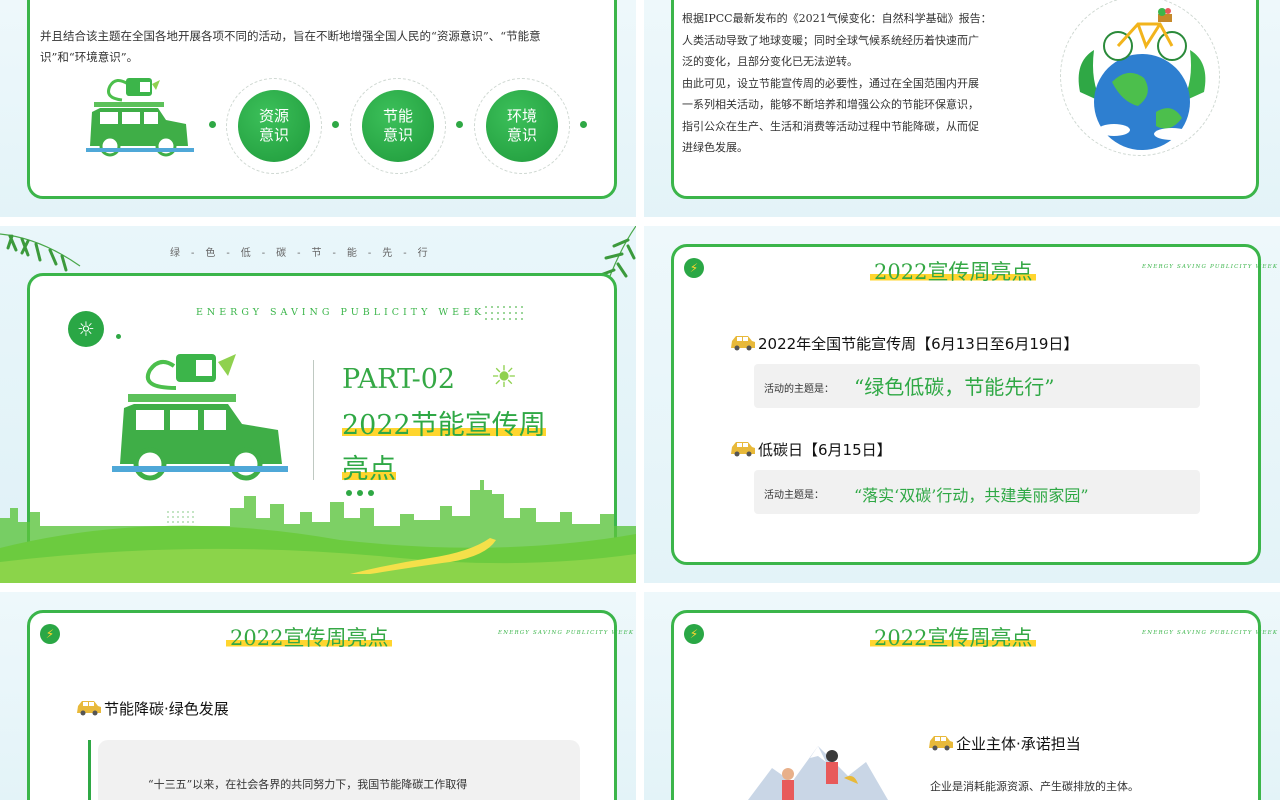 This screenshot has height=800, width=1280. I want to click on theme-quote-2: “落实‘双碳’行动，共建美丽家园”, so click(971, 495).